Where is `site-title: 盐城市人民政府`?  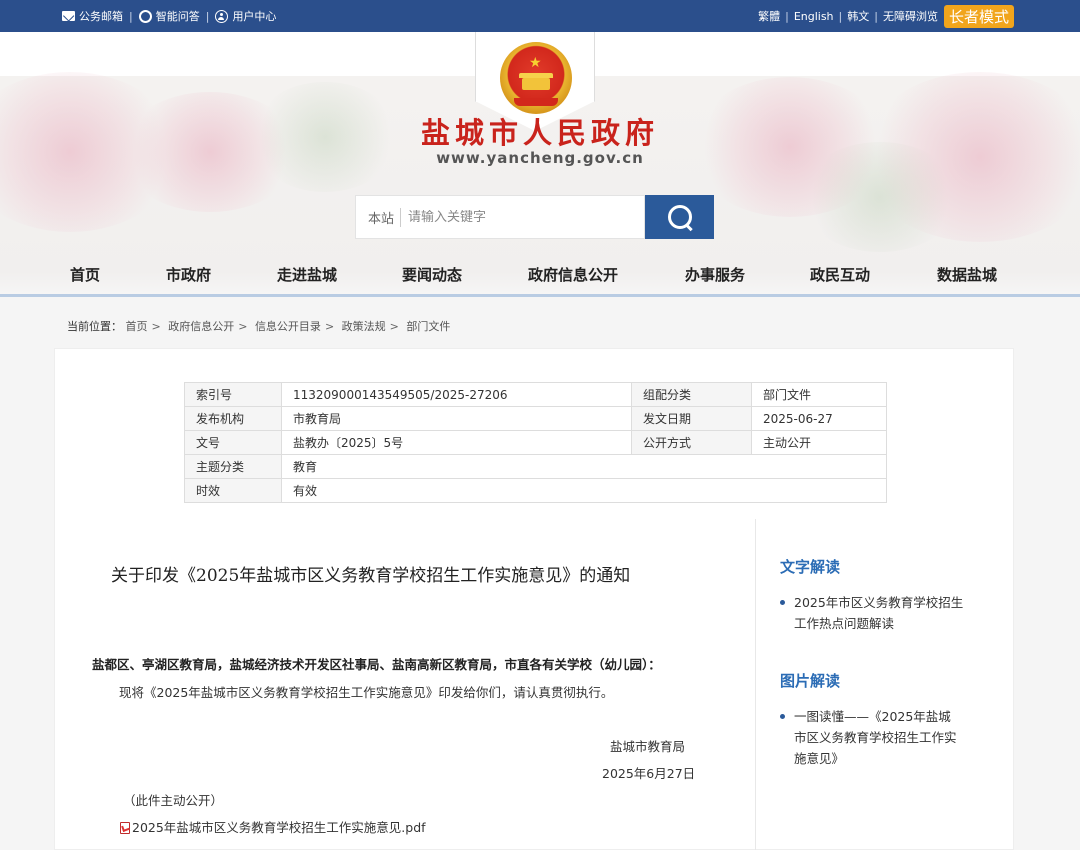 site-title: 盐城市人民政府 is located at coordinates (540, 131).